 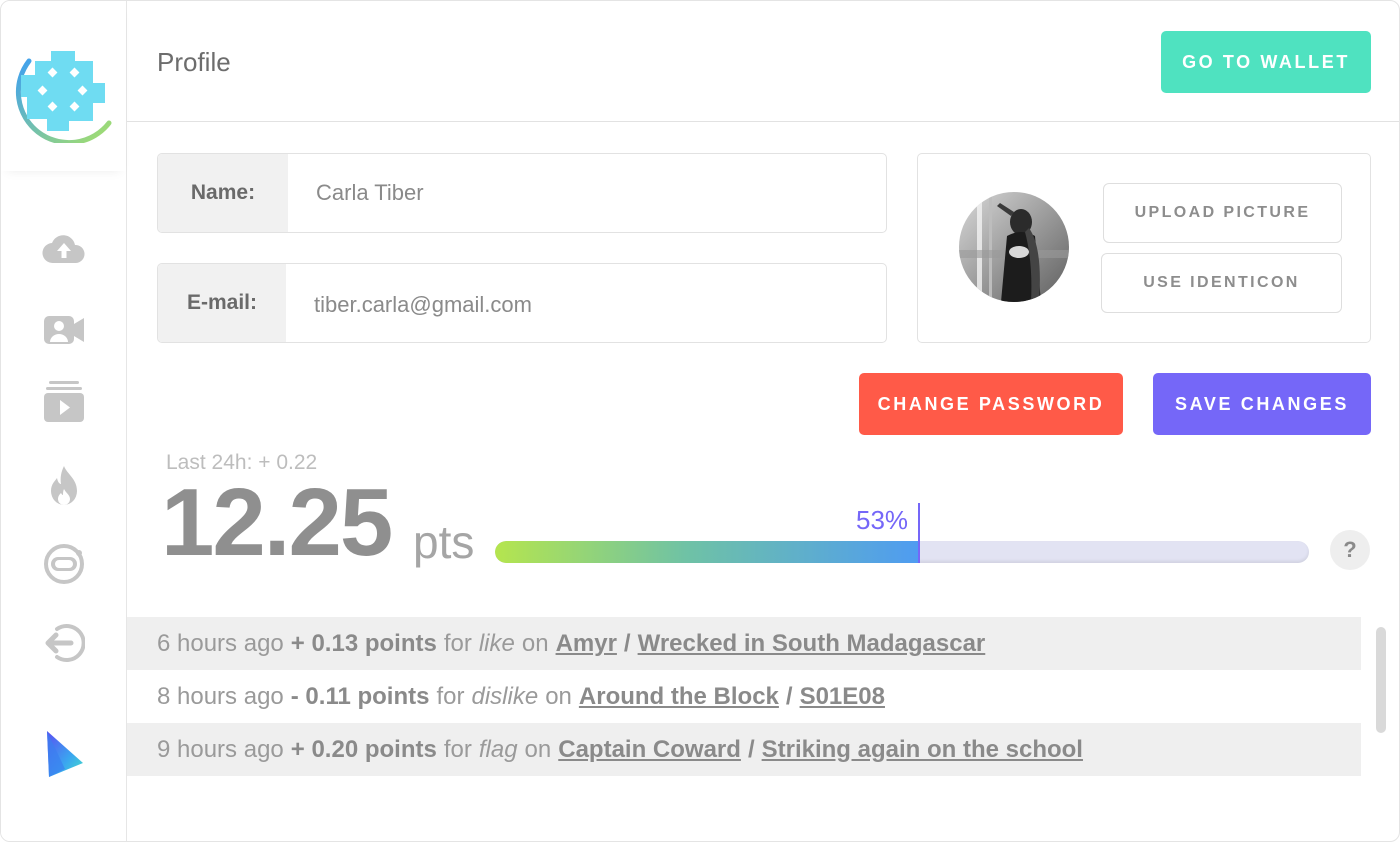 I want to click on save-changes-button: SAVE CHANGES, so click(x=1262, y=404).